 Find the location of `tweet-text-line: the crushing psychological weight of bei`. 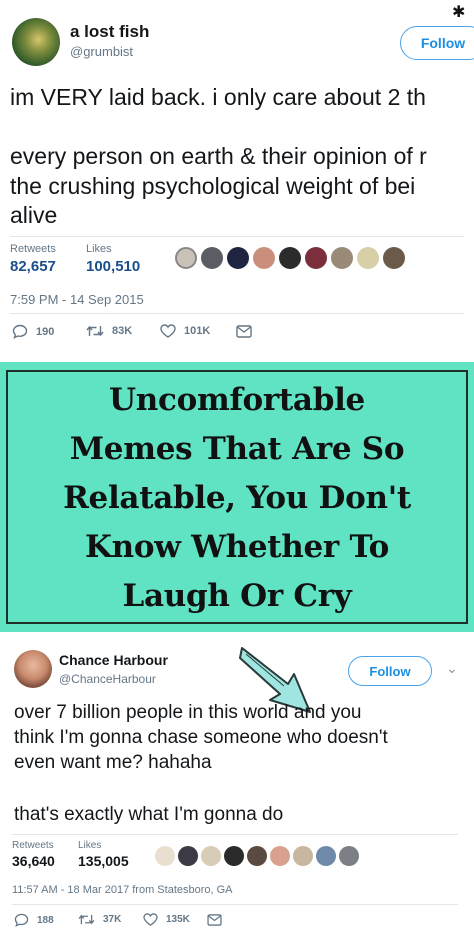

tweet-text-line: the crushing psychological weight of bei is located at coordinates (213, 186).